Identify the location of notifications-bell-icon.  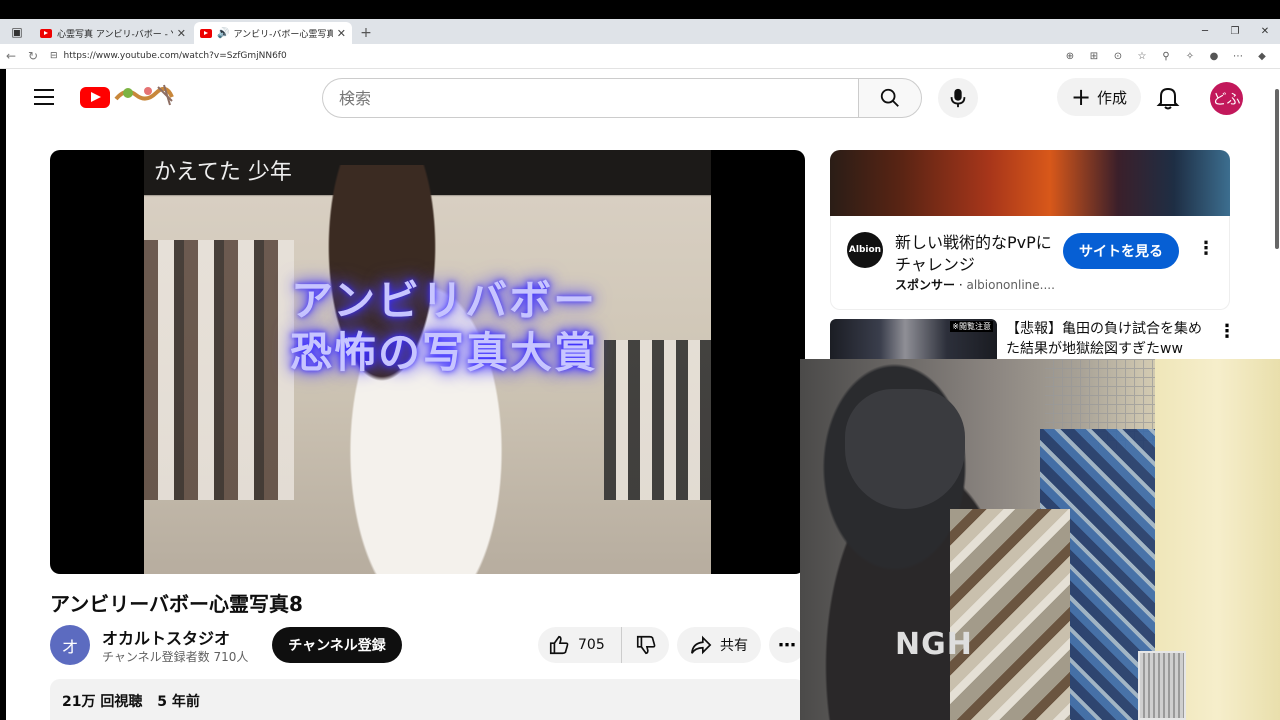
(1168, 98).